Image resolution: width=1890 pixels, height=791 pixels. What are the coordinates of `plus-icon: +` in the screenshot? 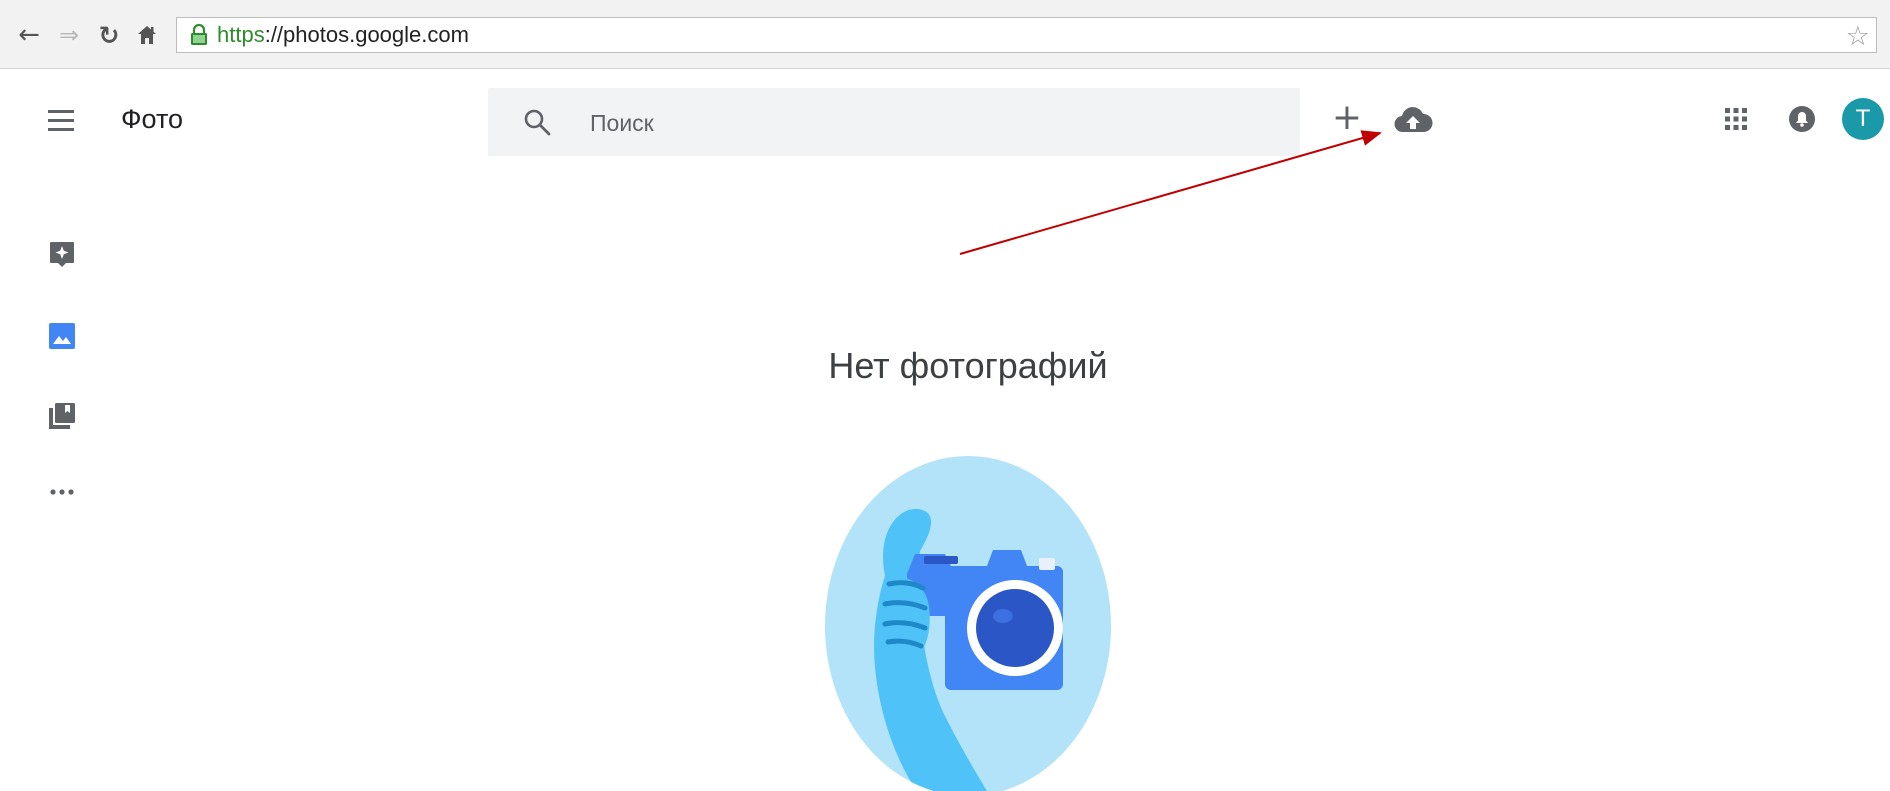 It's located at (1347, 117).